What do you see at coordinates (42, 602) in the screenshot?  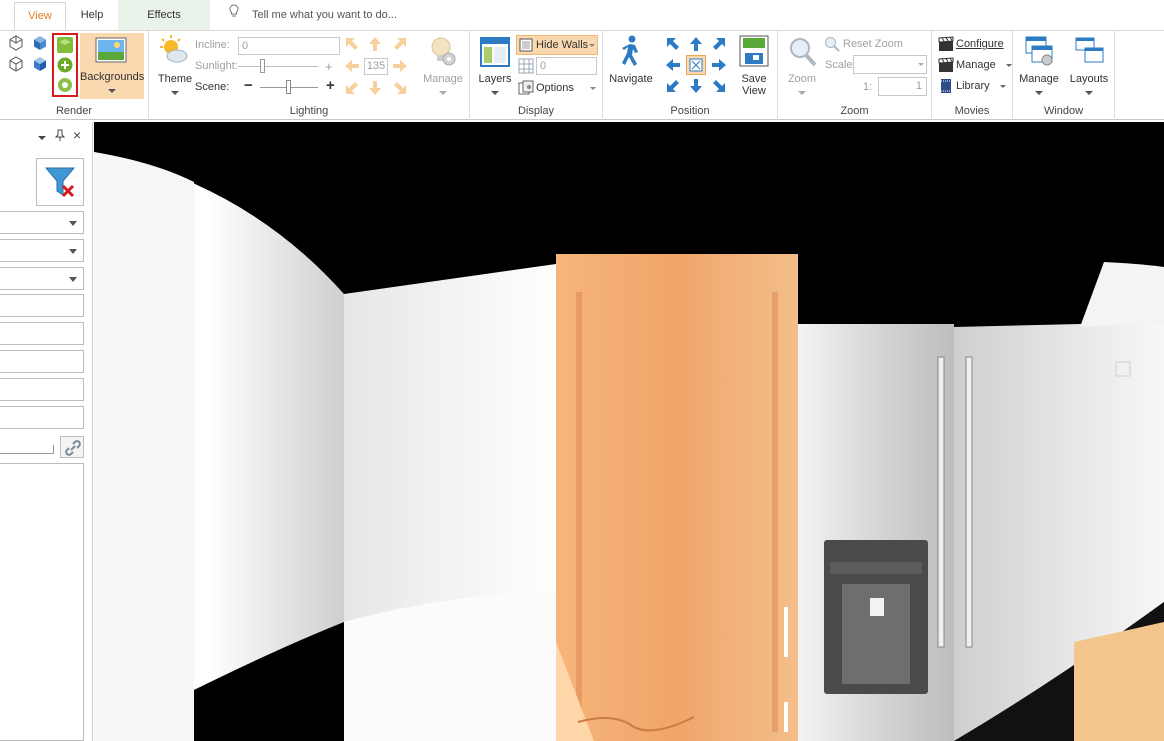 I see `panel-list` at bounding box center [42, 602].